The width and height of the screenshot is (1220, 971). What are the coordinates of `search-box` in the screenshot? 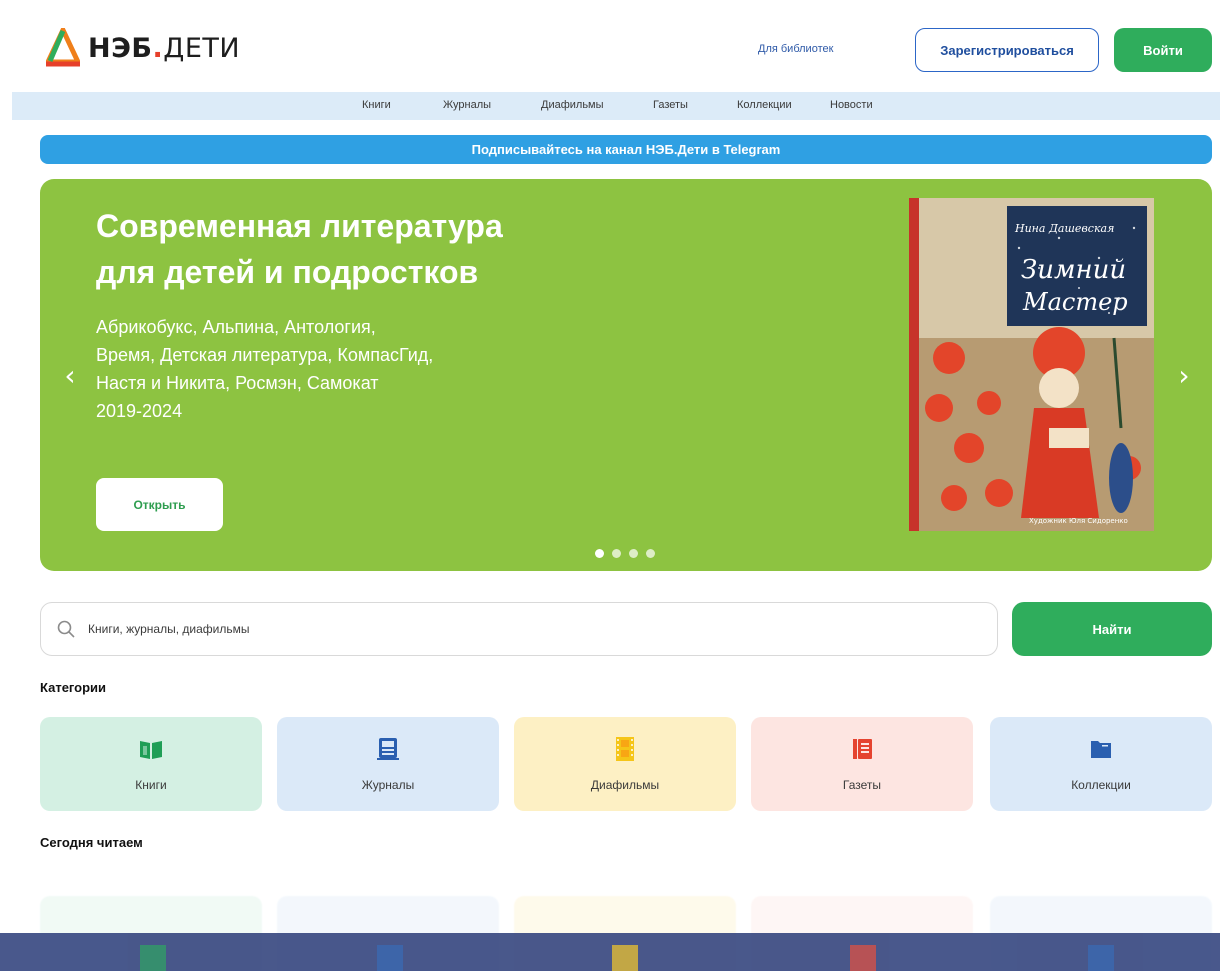 It's located at (519, 629).